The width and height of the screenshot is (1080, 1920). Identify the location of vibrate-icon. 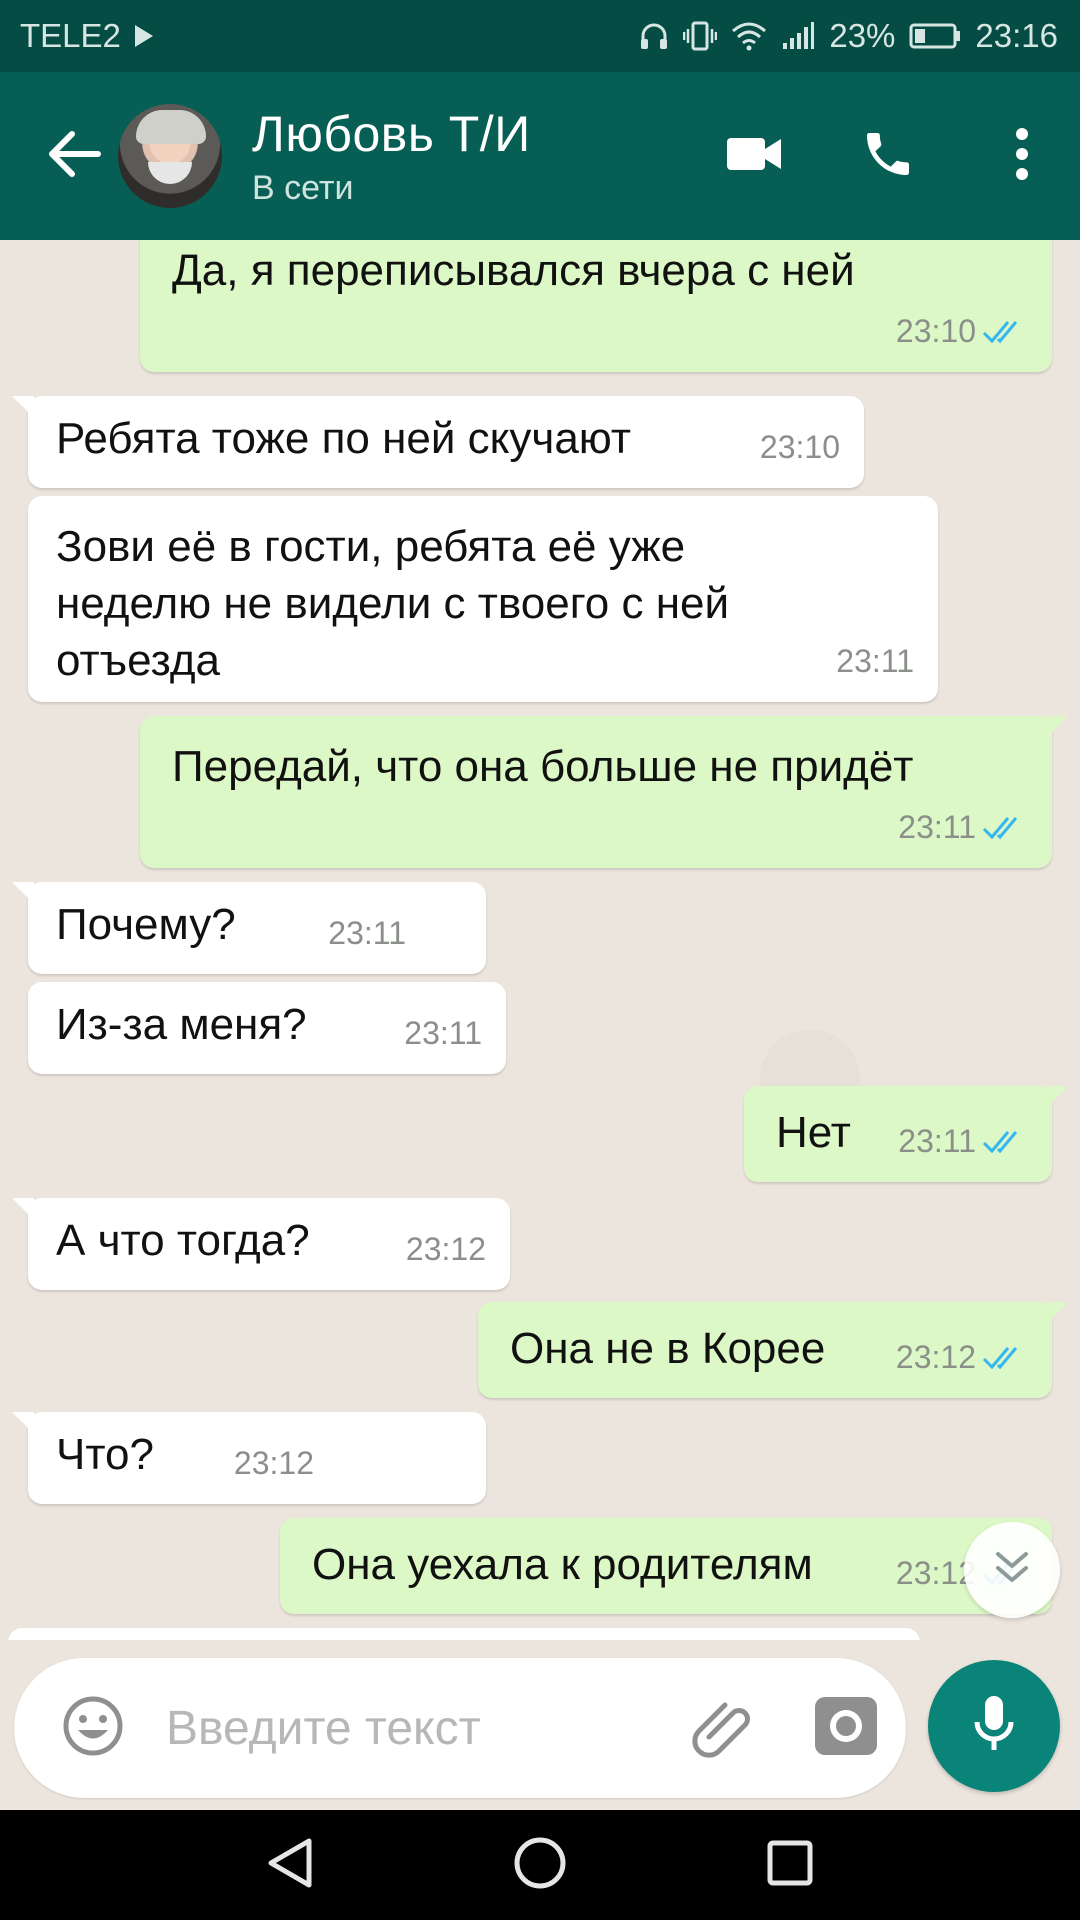
(700, 36).